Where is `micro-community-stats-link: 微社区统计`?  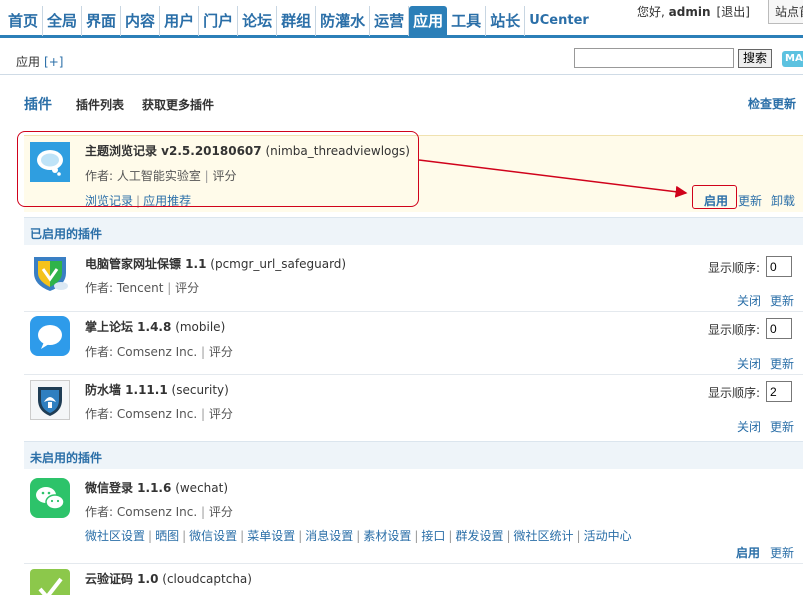
micro-community-stats-link: 微社区统计 is located at coordinates (544, 536).